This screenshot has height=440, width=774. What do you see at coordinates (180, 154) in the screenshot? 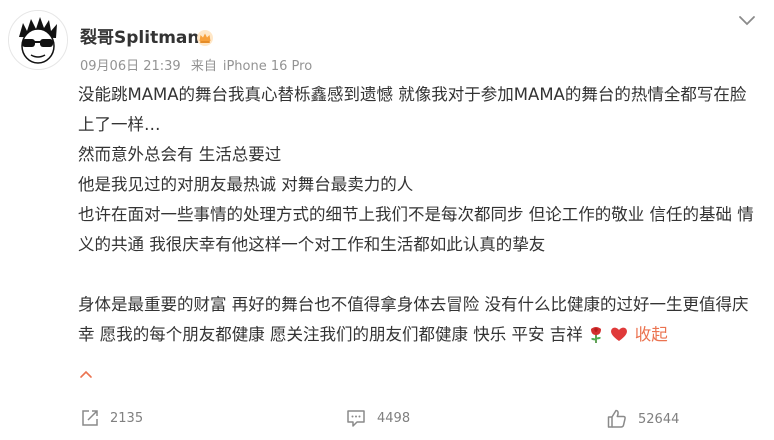
I see `paragraph: 然而意外总会有 生活总要过` at bounding box center [180, 154].